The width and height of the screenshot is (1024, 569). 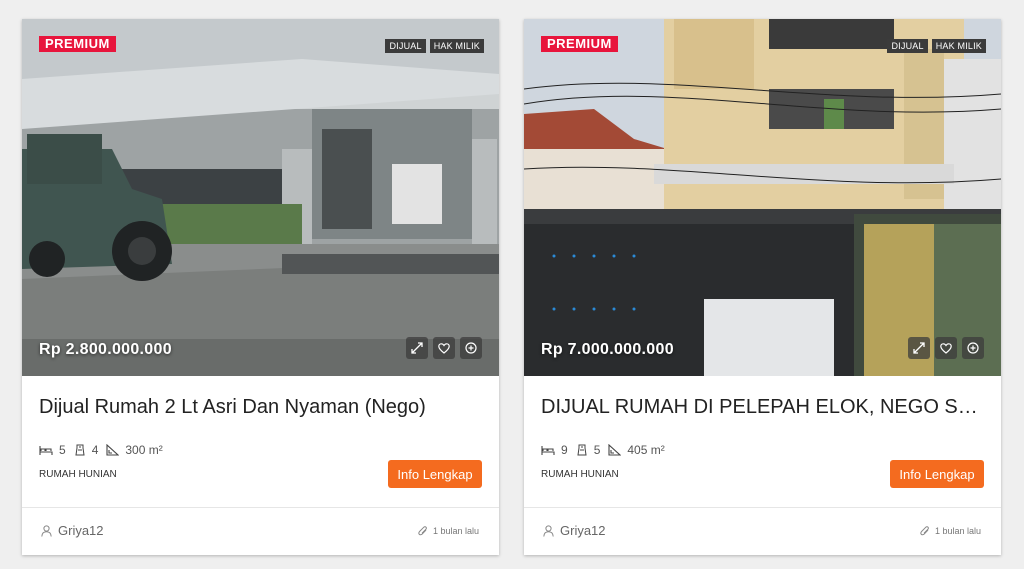 I want to click on area-value: 300 m², so click(x=144, y=450).